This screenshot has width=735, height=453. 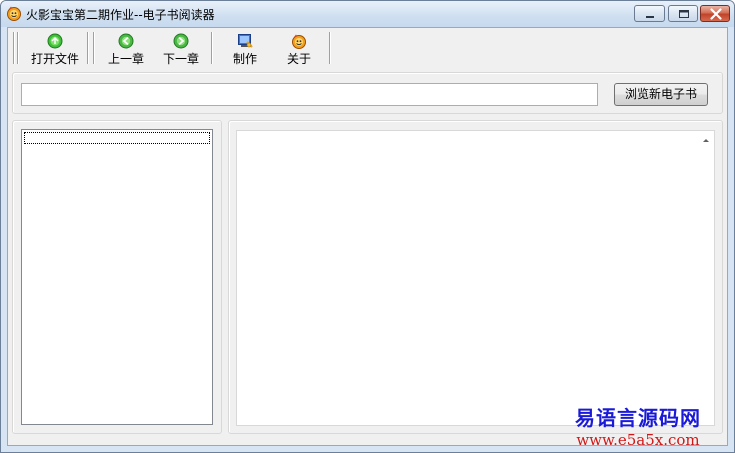 I want to click on close-button, so click(x=715, y=13).